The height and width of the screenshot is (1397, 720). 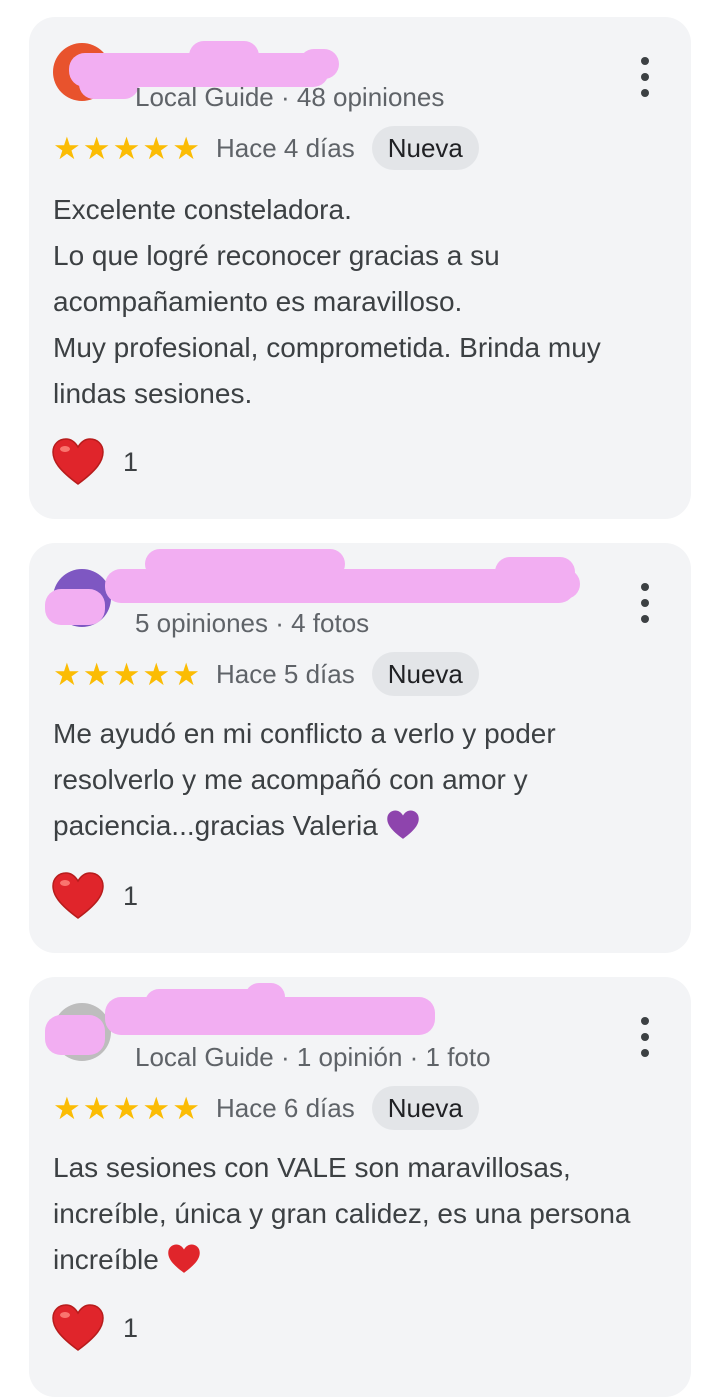 What do you see at coordinates (285, 673) in the screenshot?
I see `review-time: Hace 5 días` at bounding box center [285, 673].